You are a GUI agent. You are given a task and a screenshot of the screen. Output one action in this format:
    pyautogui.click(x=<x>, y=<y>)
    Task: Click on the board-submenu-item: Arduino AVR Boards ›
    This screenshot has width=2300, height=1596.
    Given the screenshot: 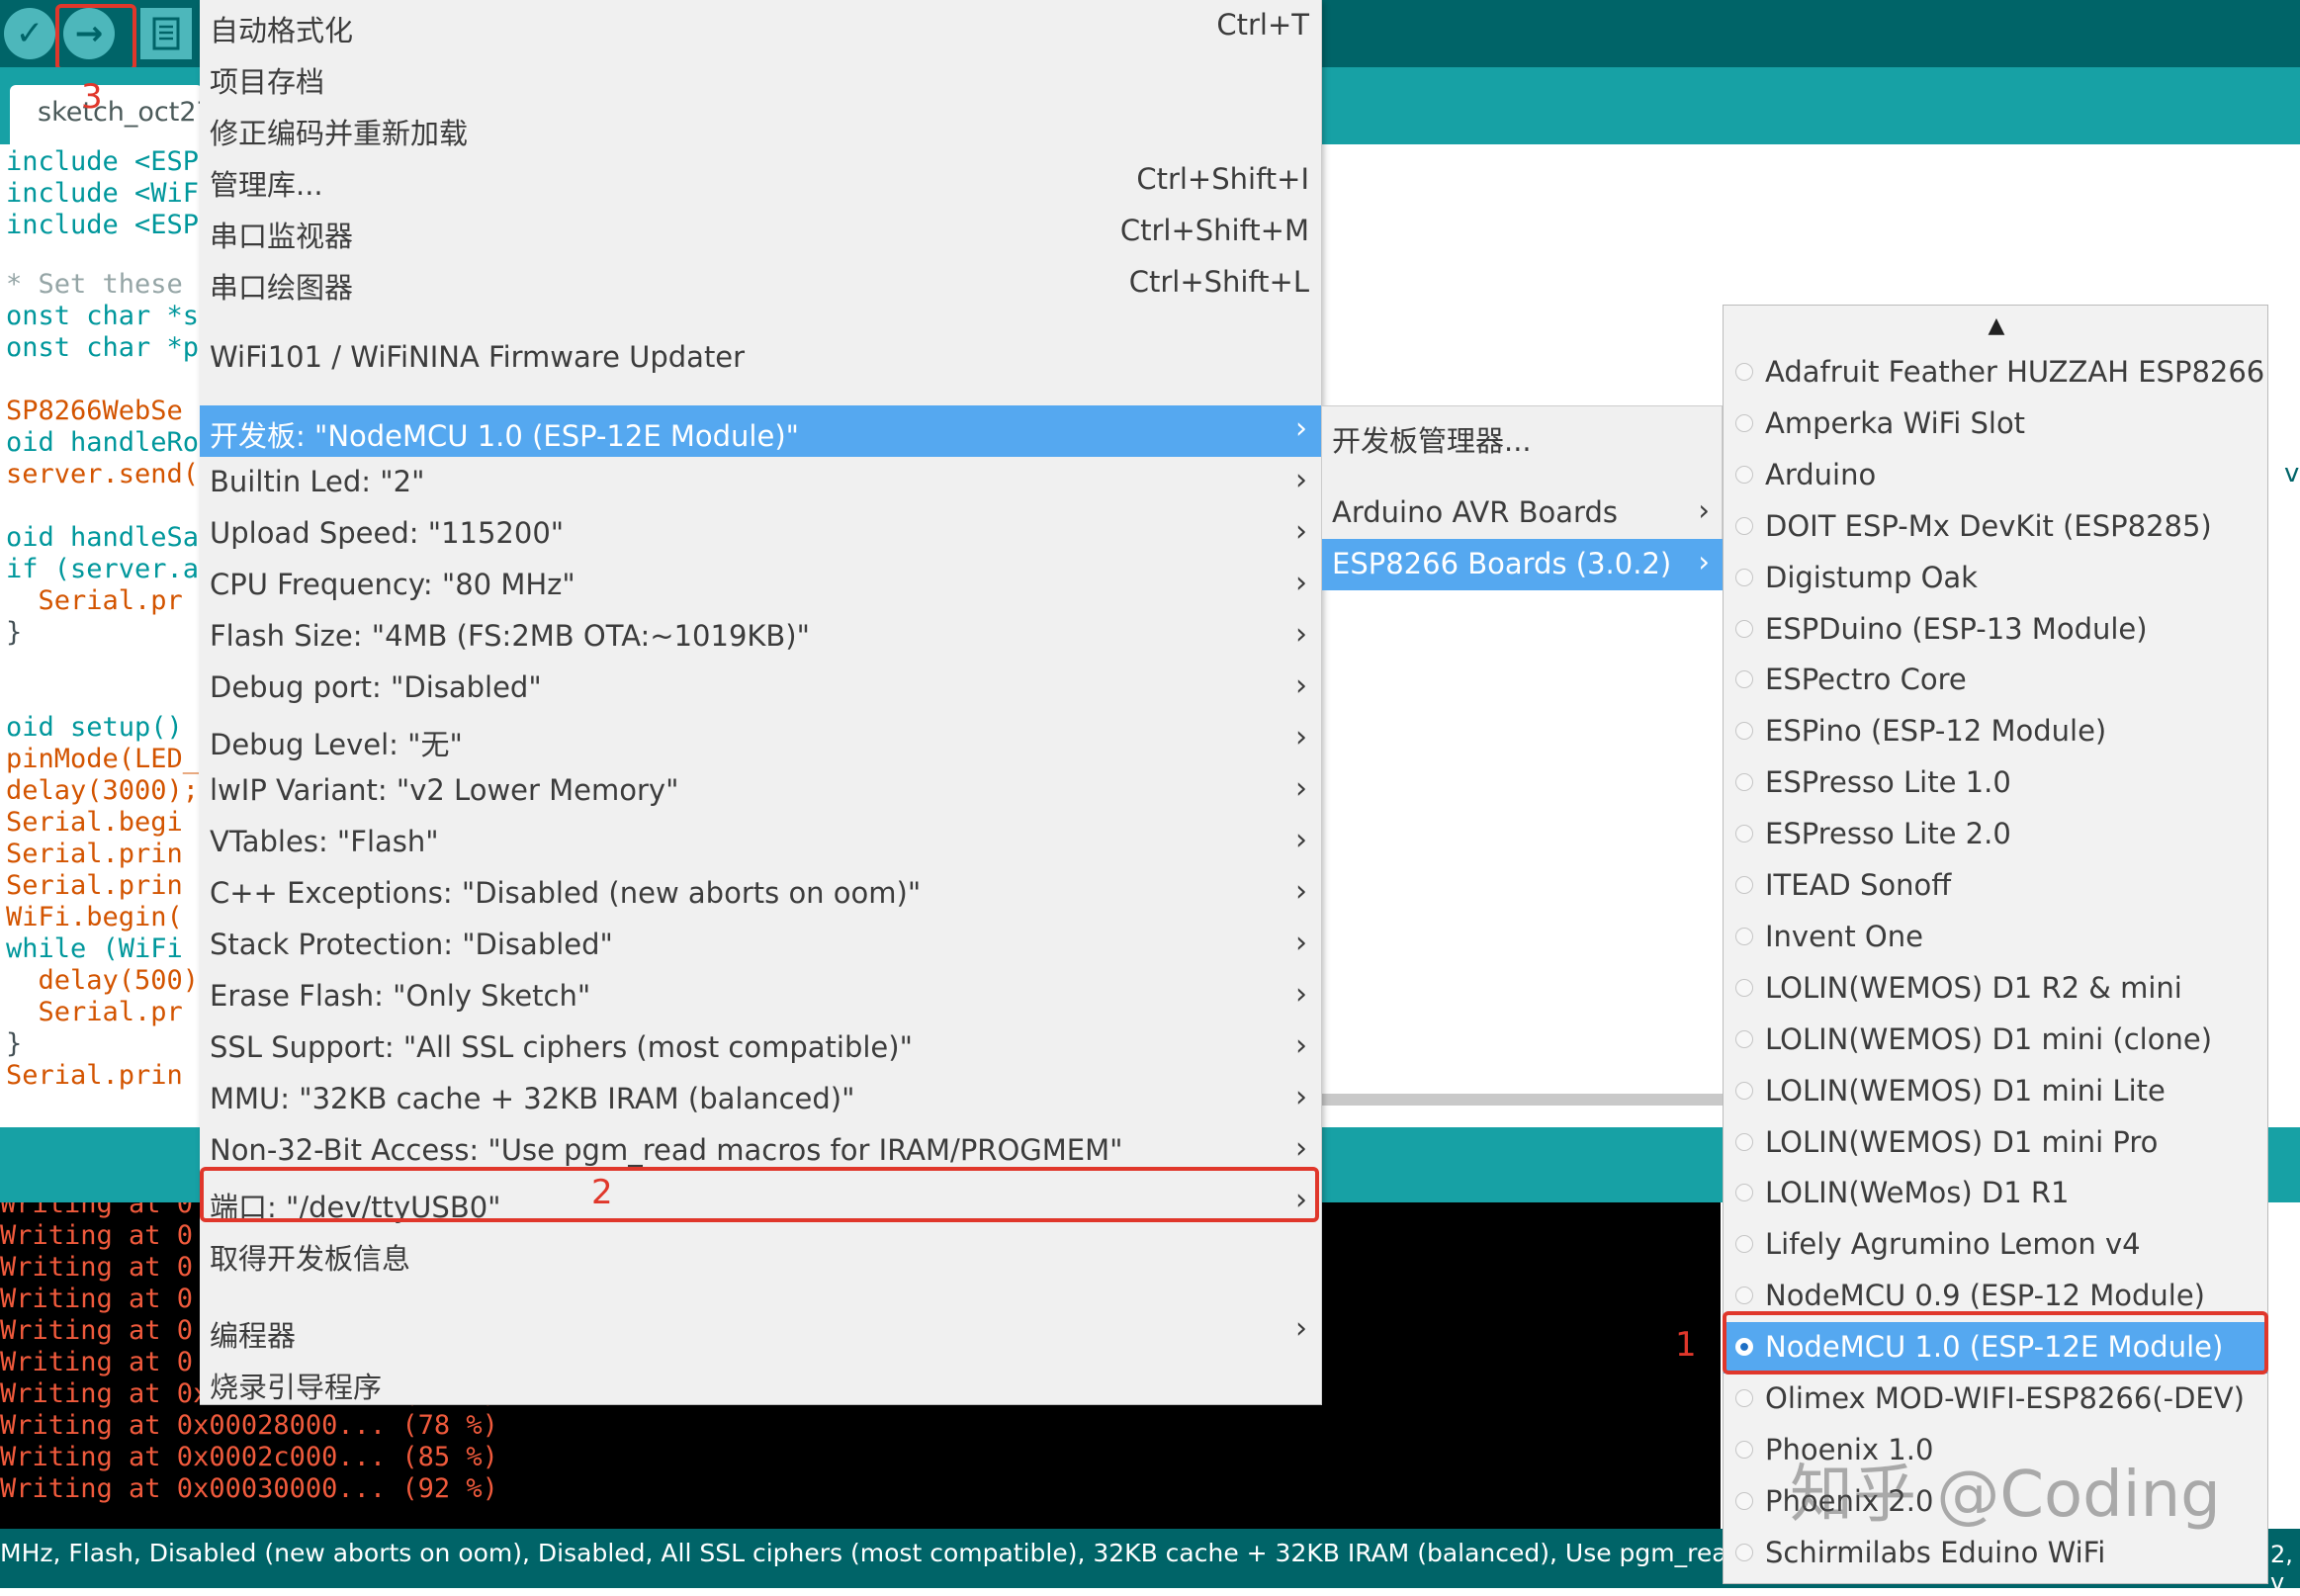 What is the action you would take?
    pyautogui.click(x=1523, y=513)
    